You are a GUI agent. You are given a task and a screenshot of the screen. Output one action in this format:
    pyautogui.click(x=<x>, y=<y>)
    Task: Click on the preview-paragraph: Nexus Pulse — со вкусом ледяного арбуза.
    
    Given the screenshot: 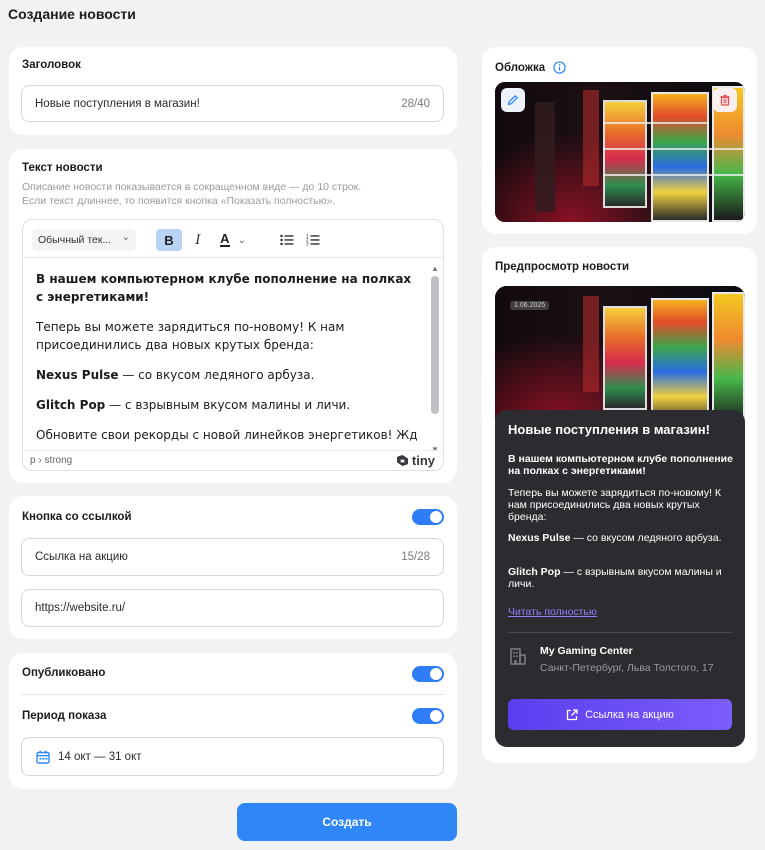 What is the action you would take?
    pyautogui.click(x=622, y=538)
    